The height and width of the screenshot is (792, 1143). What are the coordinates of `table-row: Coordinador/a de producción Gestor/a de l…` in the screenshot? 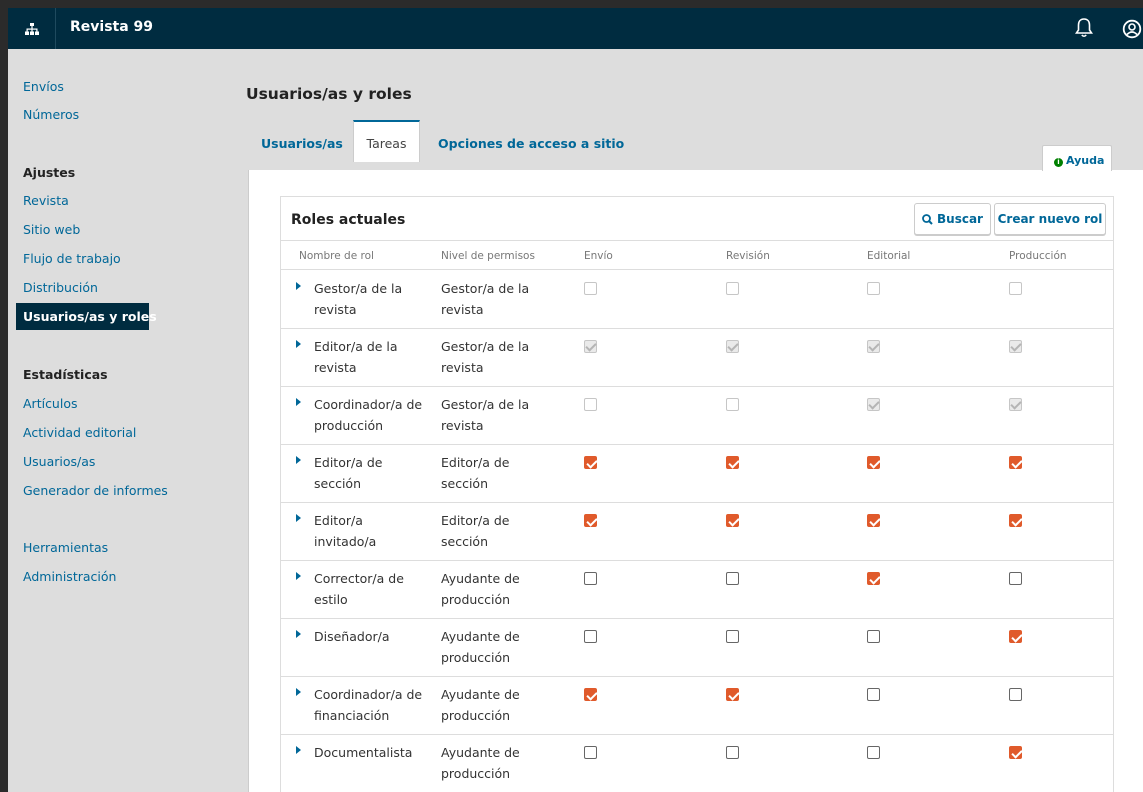 It's located at (697, 416).